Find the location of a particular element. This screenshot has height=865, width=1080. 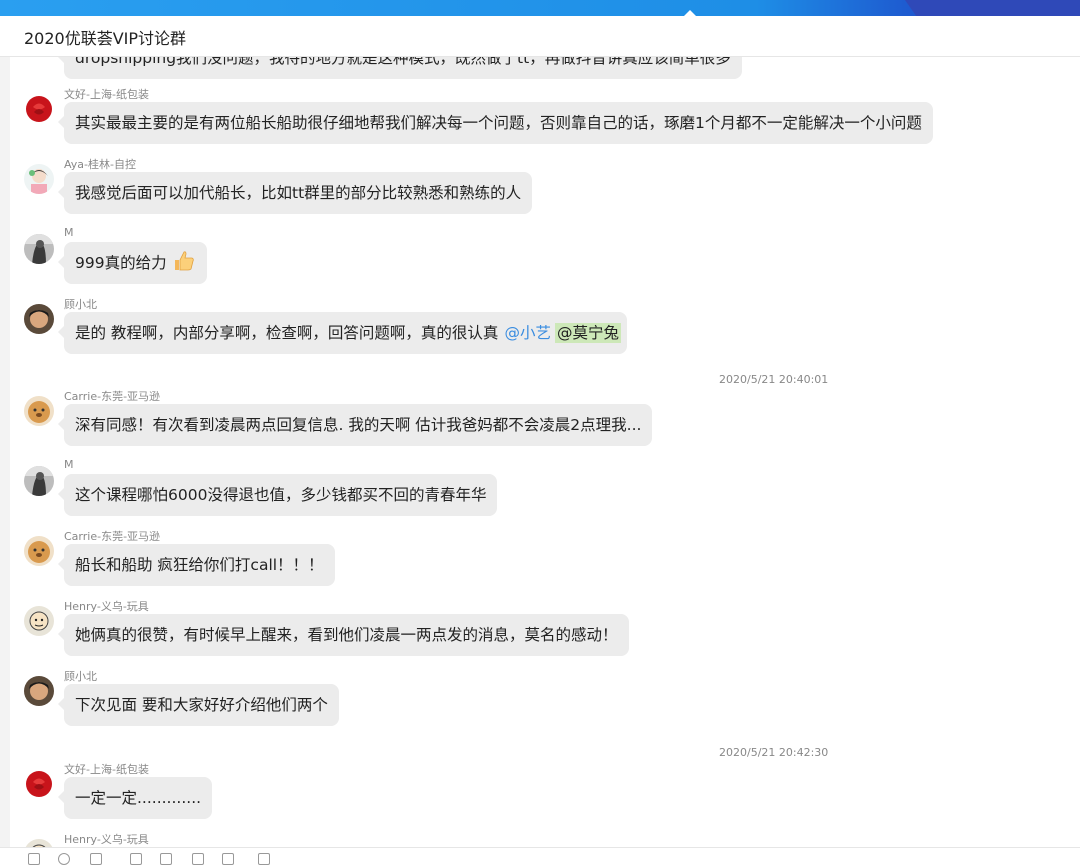

folder-icon is located at coordinates (198, 859).